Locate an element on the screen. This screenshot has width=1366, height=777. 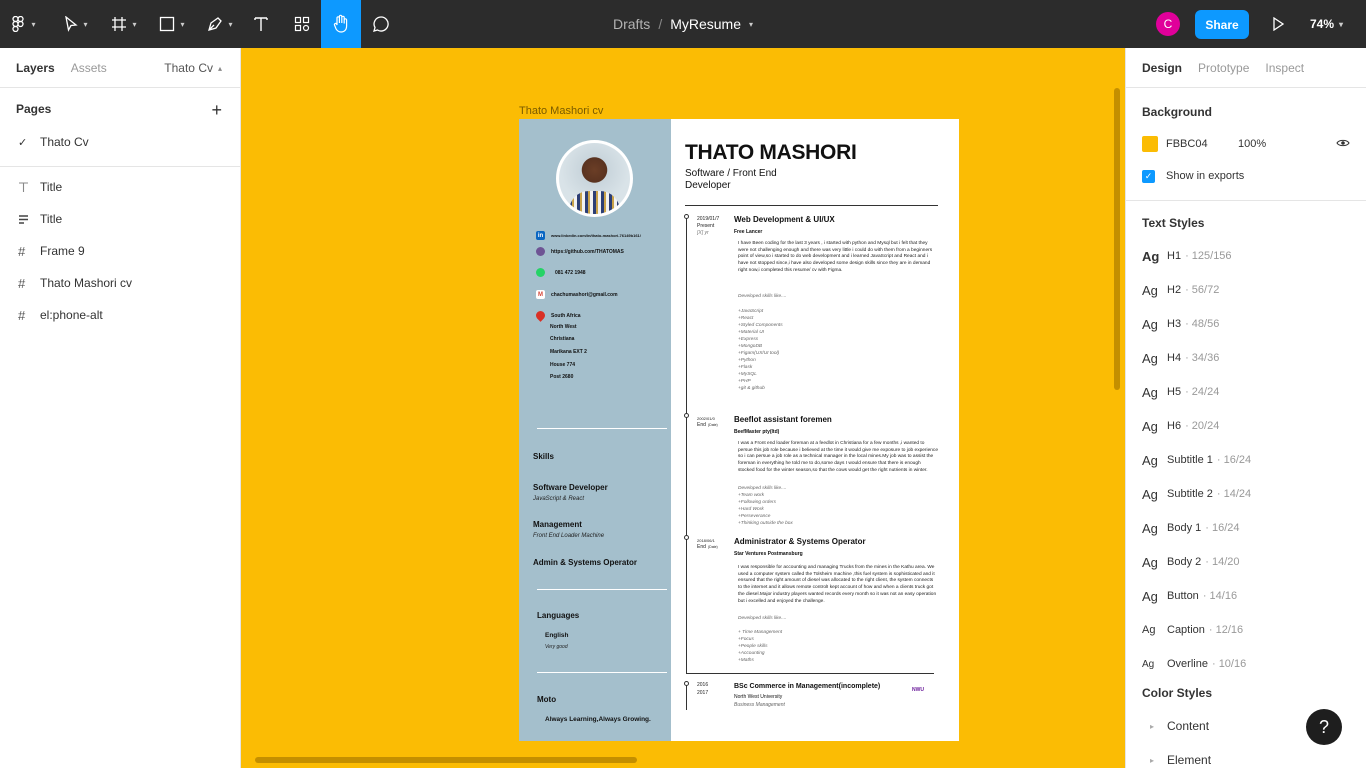
file-name: MyResume is located at coordinates (705, 24).